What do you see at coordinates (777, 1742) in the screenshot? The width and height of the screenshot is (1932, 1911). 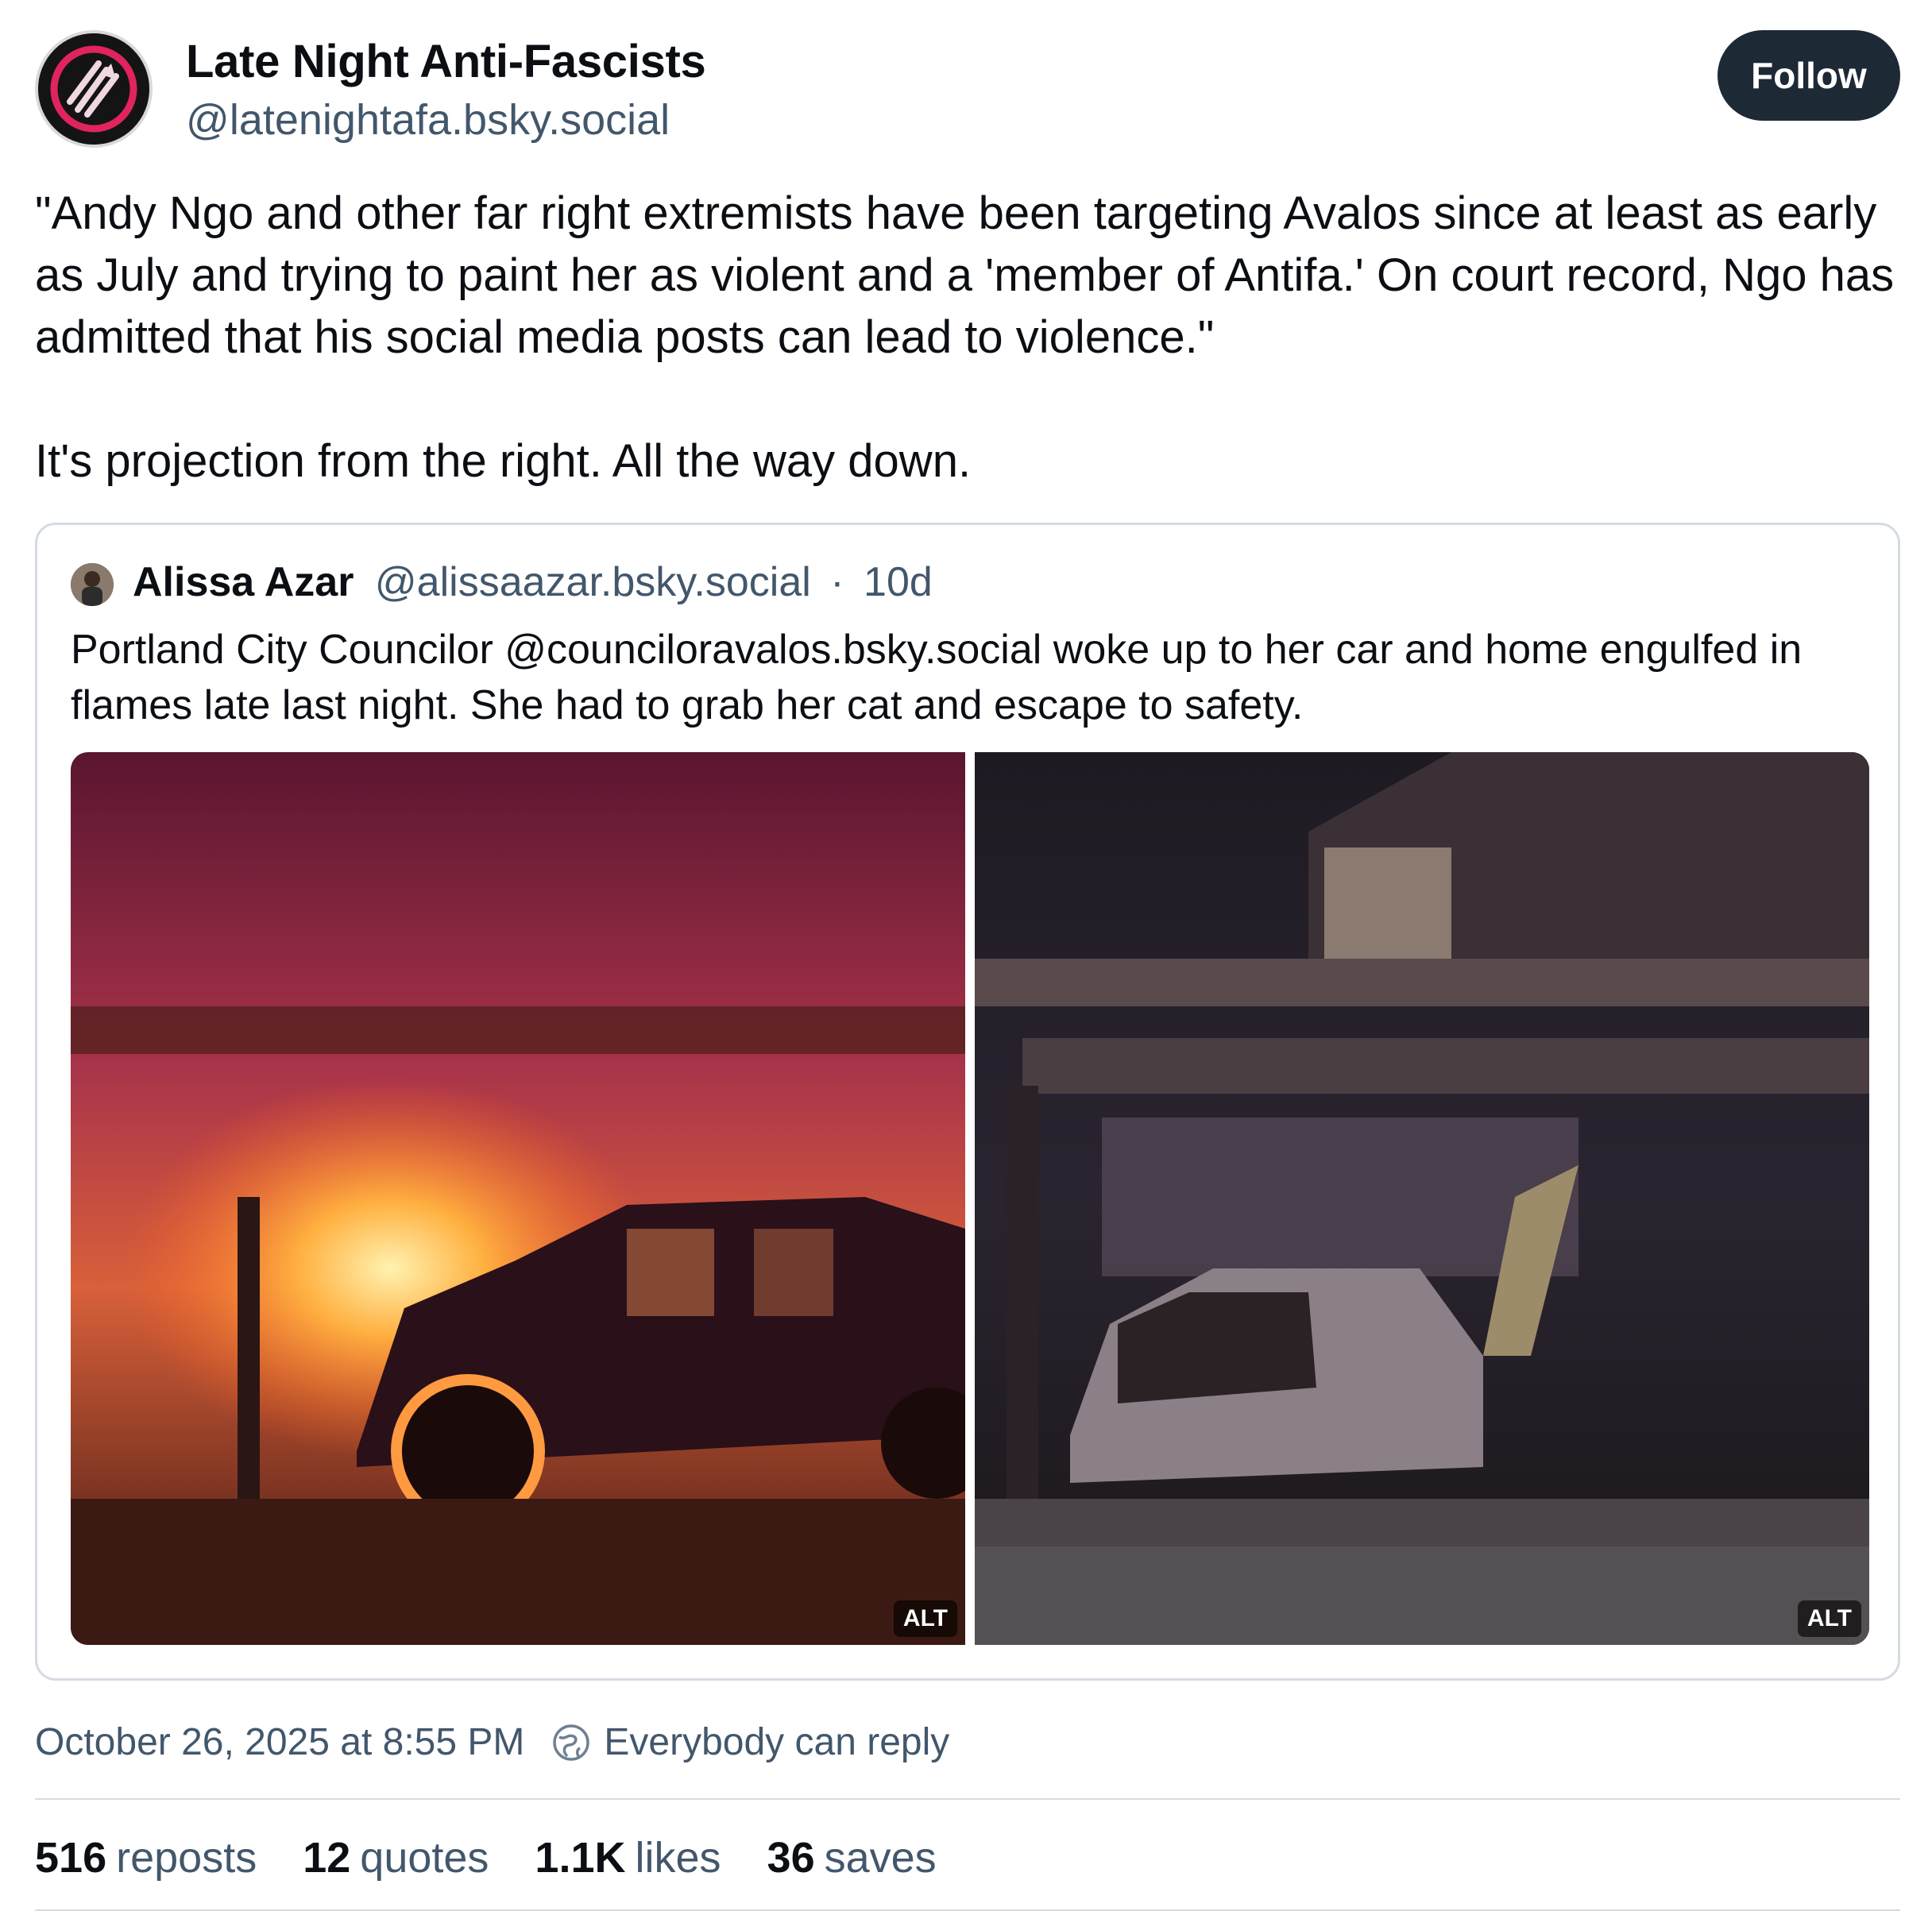 I see `reply-setting-label: Everybody can reply` at bounding box center [777, 1742].